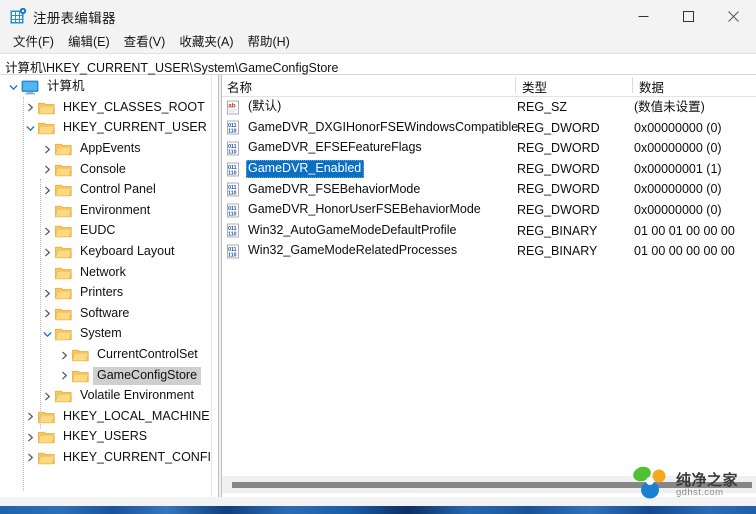 The height and width of the screenshot is (514, 756). I want to click on maximize-button, so click(688, 16).